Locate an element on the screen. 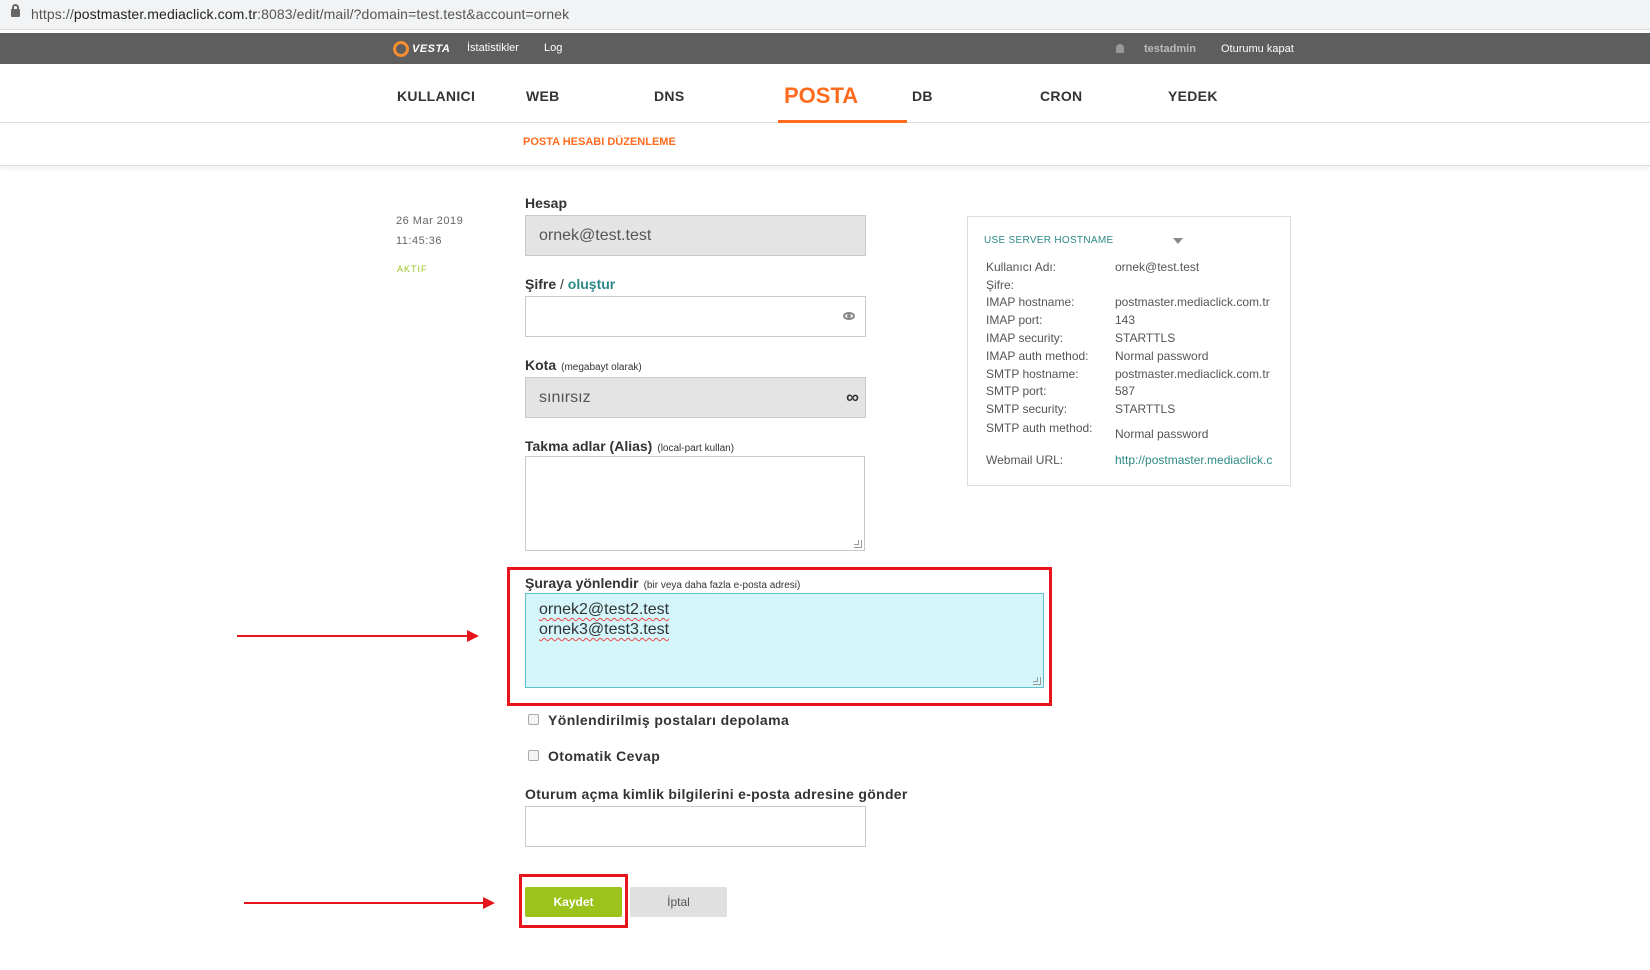  tab-cron: CRON is located at coordinates (1061, 96).